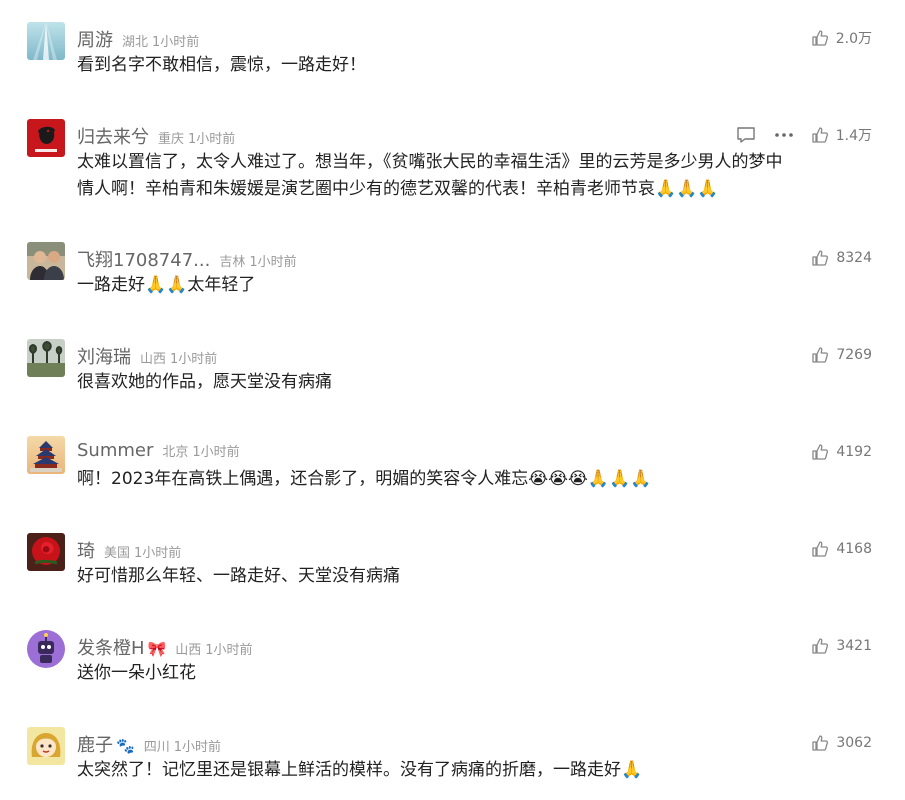 The image size is (905, 800). What do you see at coordinates (238, 576) in the screenshot?
I see `comment-line: 好可惜那么年轻、一路走好、天堂没有病痛` at bounding box center [238, 576].